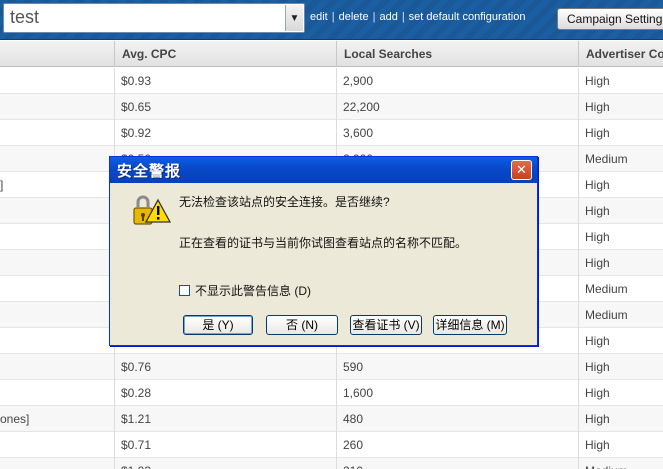 This screenshot has height=469, width=663. What do you see at coordinates (467, 17) in the screenshot?
I see `set-default-configuration-link: set default configuration` at bounding box center [467, 17].